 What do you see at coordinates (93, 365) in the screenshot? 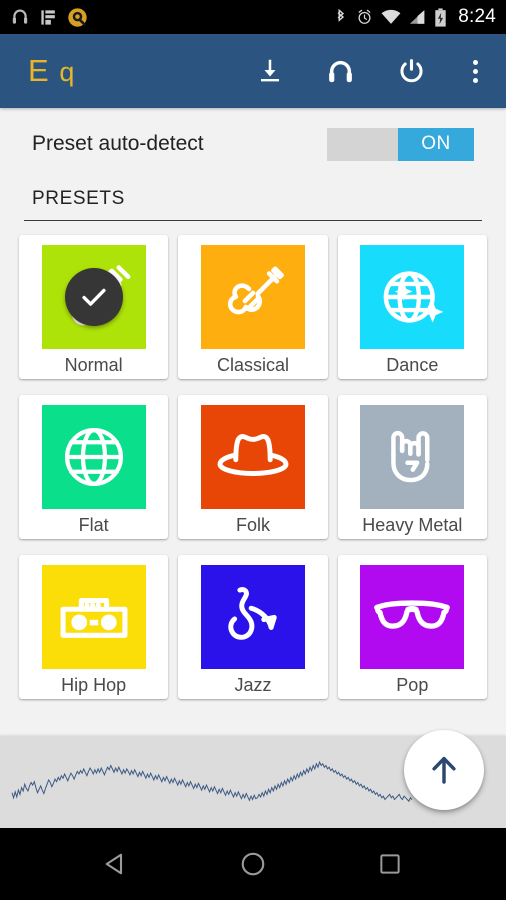
I see `preset-label: Normal` at bounding box center [93, 365].